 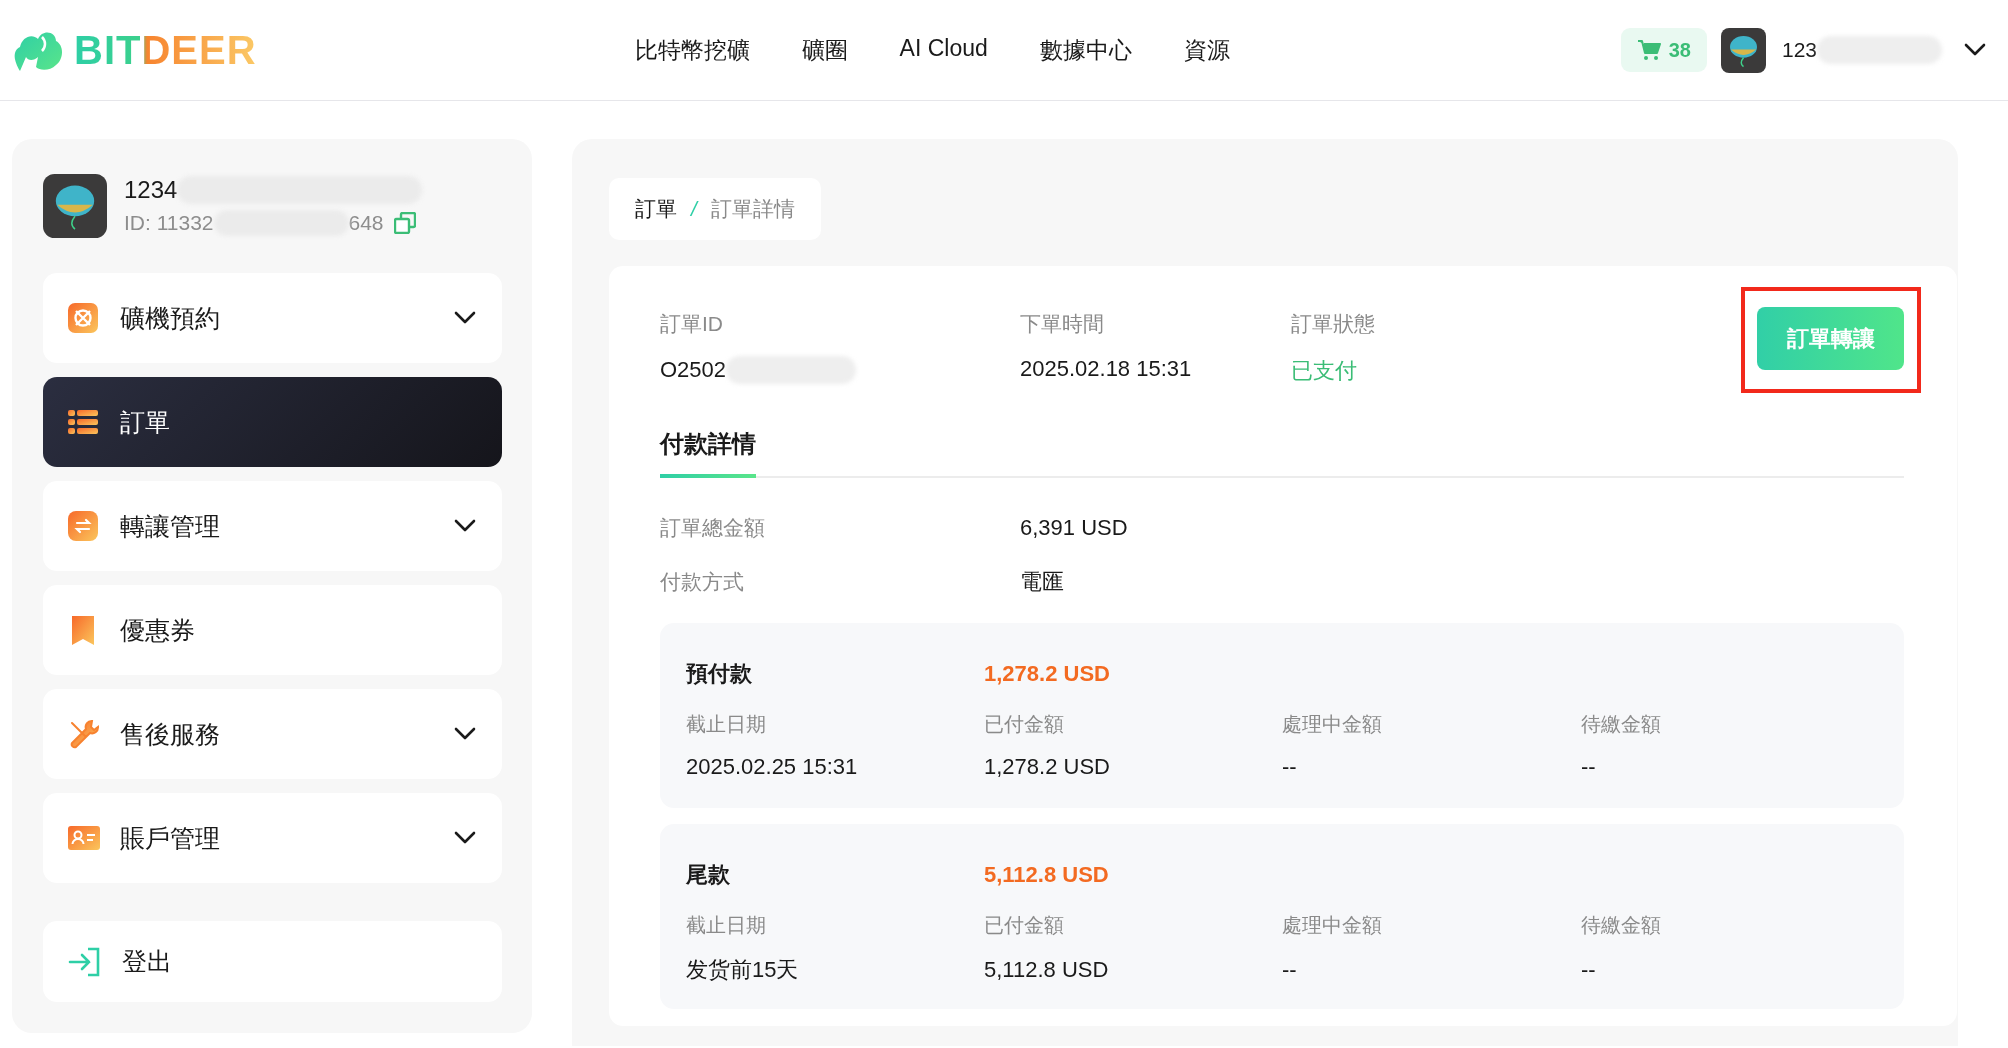 What do you see at coordinates (272, 318) in the screenshot?
I see `sidebar-item: 礦機預約` at bounding box center [272, 318].